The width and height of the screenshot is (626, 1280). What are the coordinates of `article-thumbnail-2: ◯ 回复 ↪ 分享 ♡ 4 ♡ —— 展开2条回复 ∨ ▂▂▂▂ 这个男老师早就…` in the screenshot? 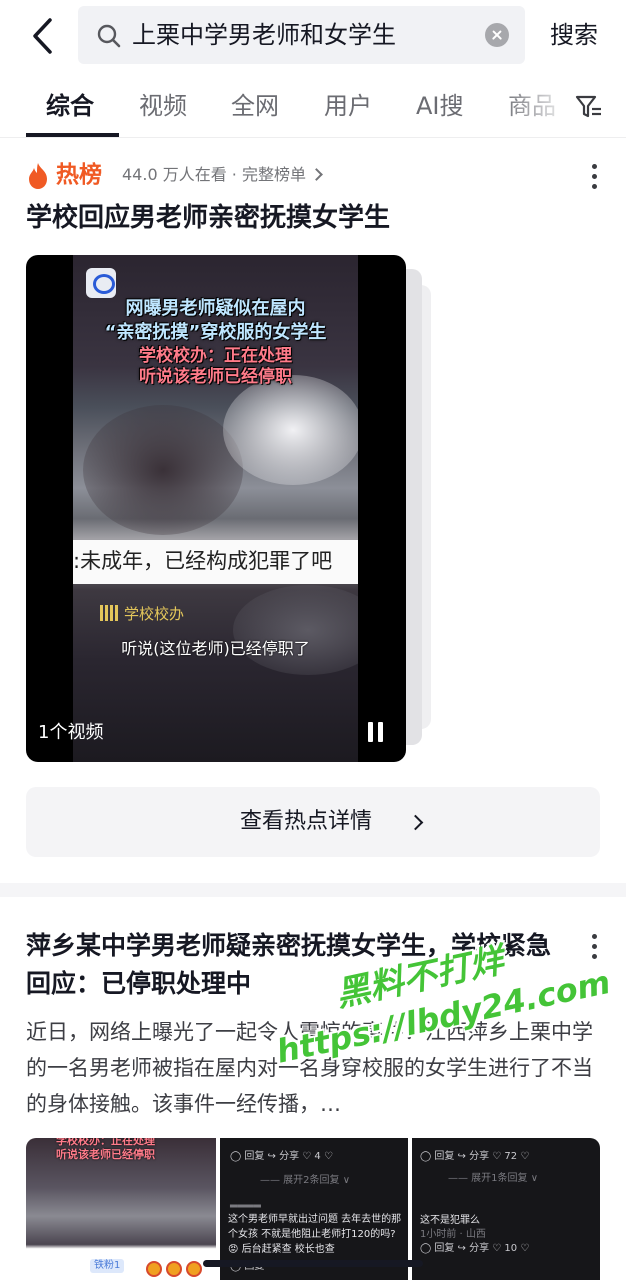 It's located at (314, 1209).